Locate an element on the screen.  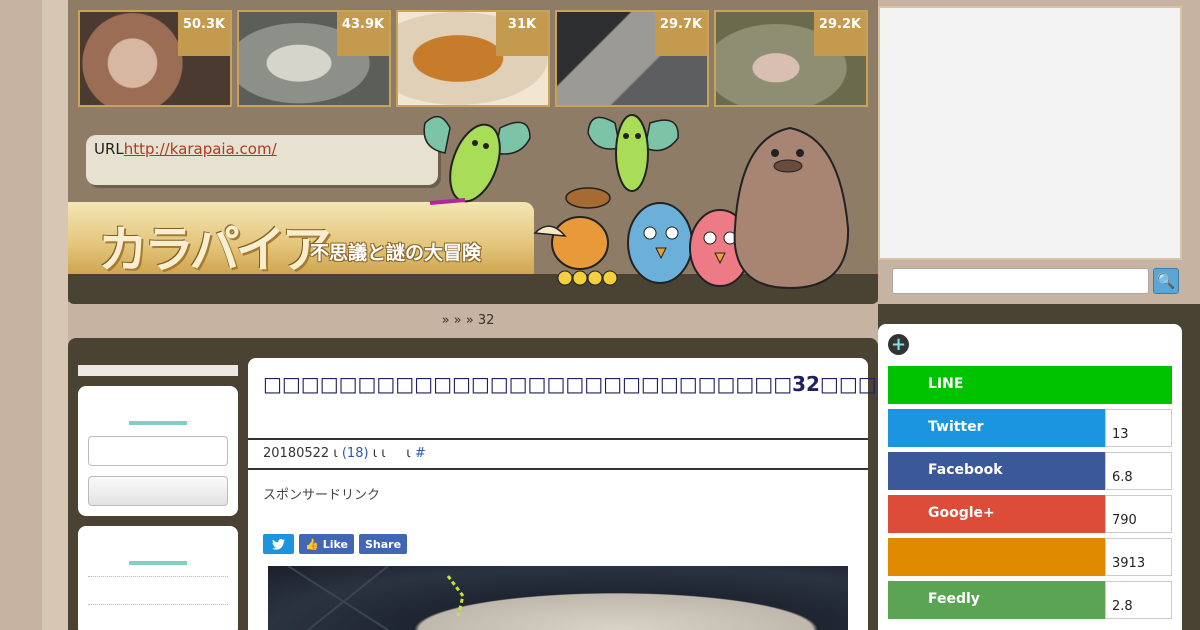
view-count-badge: 31K is located at coordinates (522, 34).